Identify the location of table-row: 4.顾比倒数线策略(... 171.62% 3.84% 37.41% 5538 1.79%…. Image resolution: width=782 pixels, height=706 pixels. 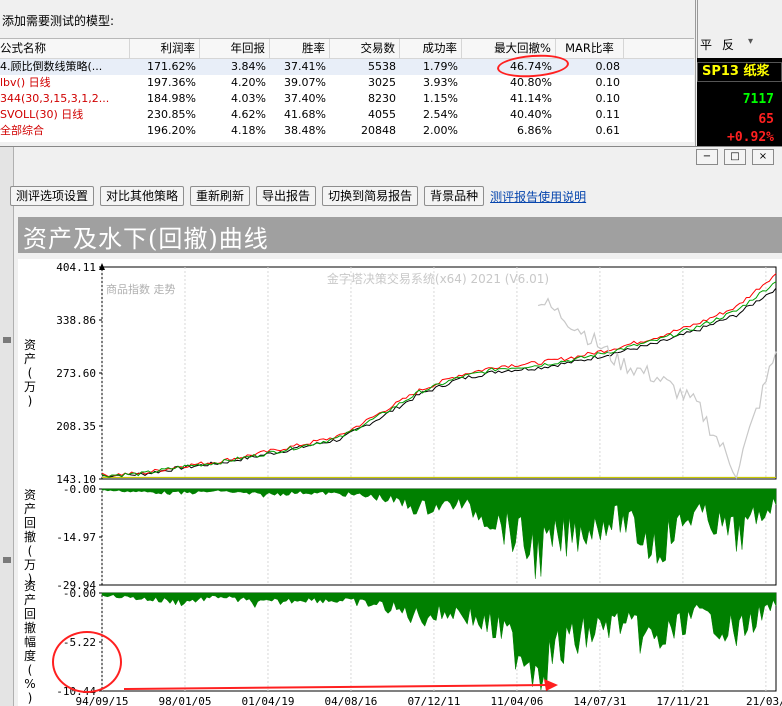
(347, 67).